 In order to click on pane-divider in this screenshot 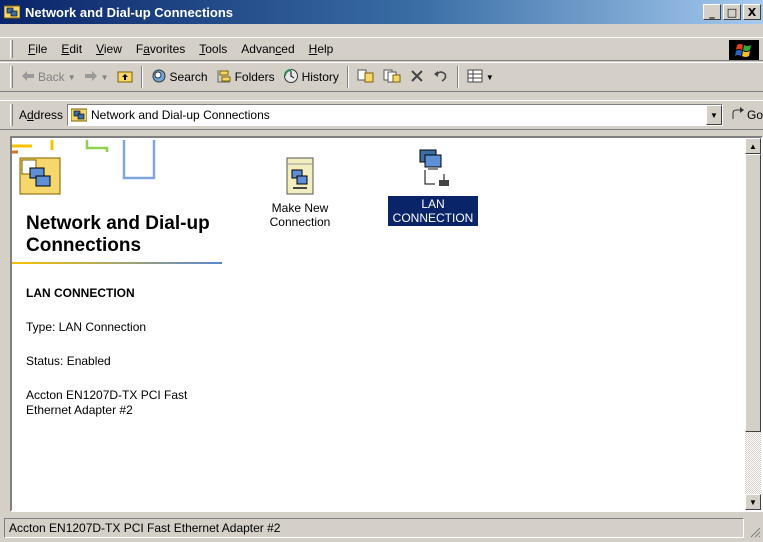, I will do `click(117, 263)`.